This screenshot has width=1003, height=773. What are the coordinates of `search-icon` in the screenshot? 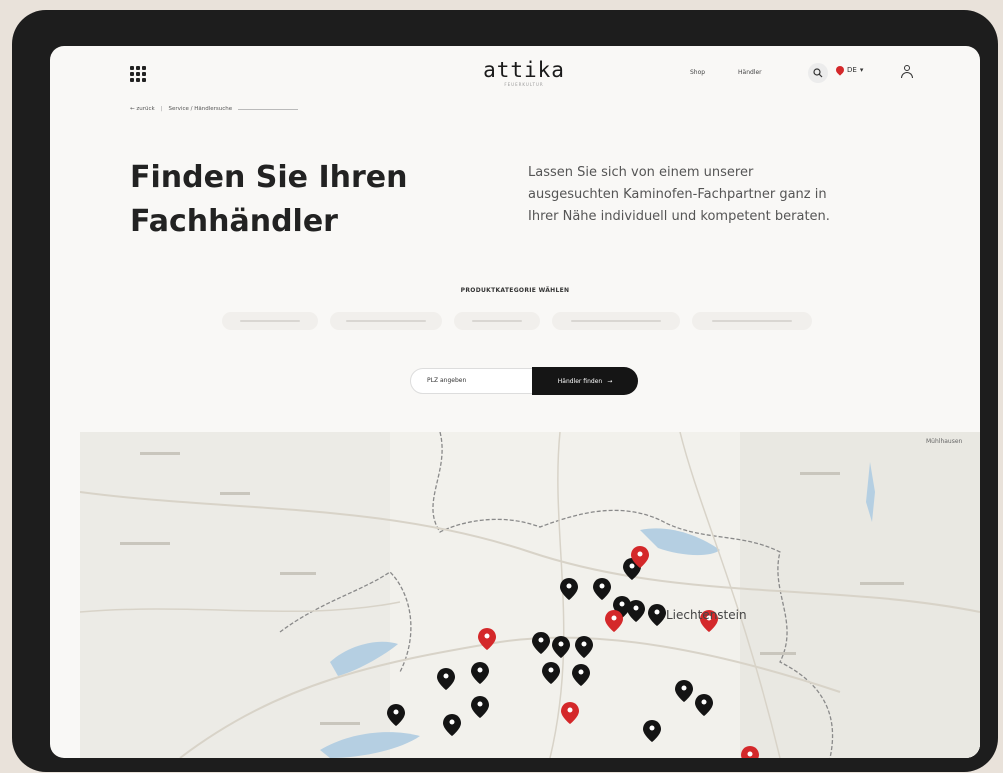 It's located at (818, 73).